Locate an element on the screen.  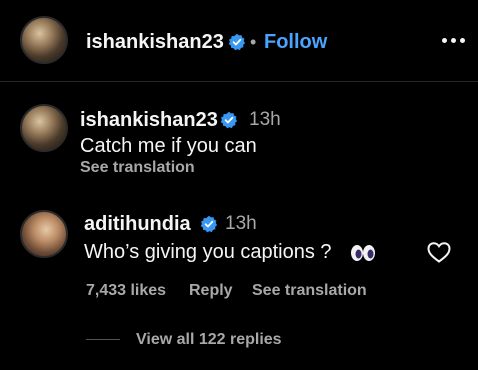
comment-username: ishankishan23 is located at coordinates (149, 120).